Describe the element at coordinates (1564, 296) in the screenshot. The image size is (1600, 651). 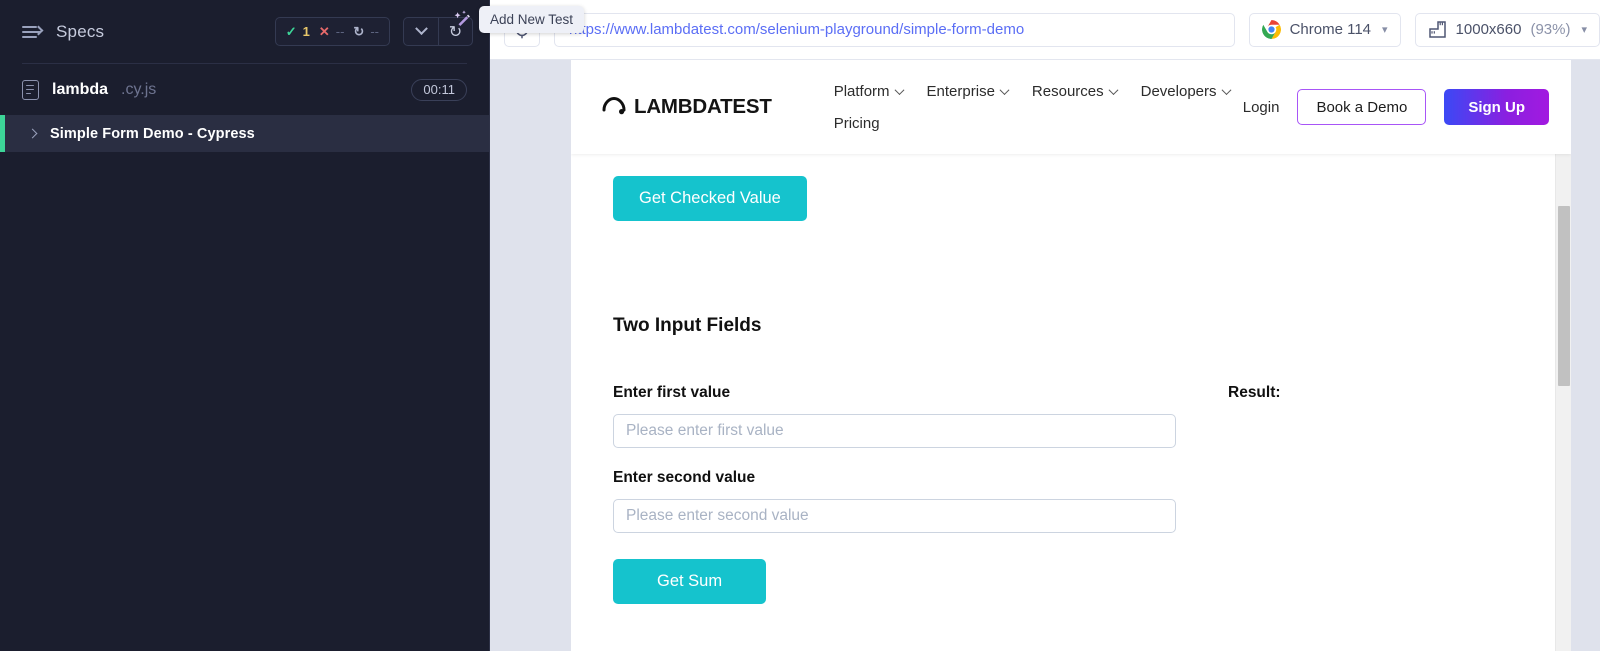
I see `scrollbar-thumb` at that location.